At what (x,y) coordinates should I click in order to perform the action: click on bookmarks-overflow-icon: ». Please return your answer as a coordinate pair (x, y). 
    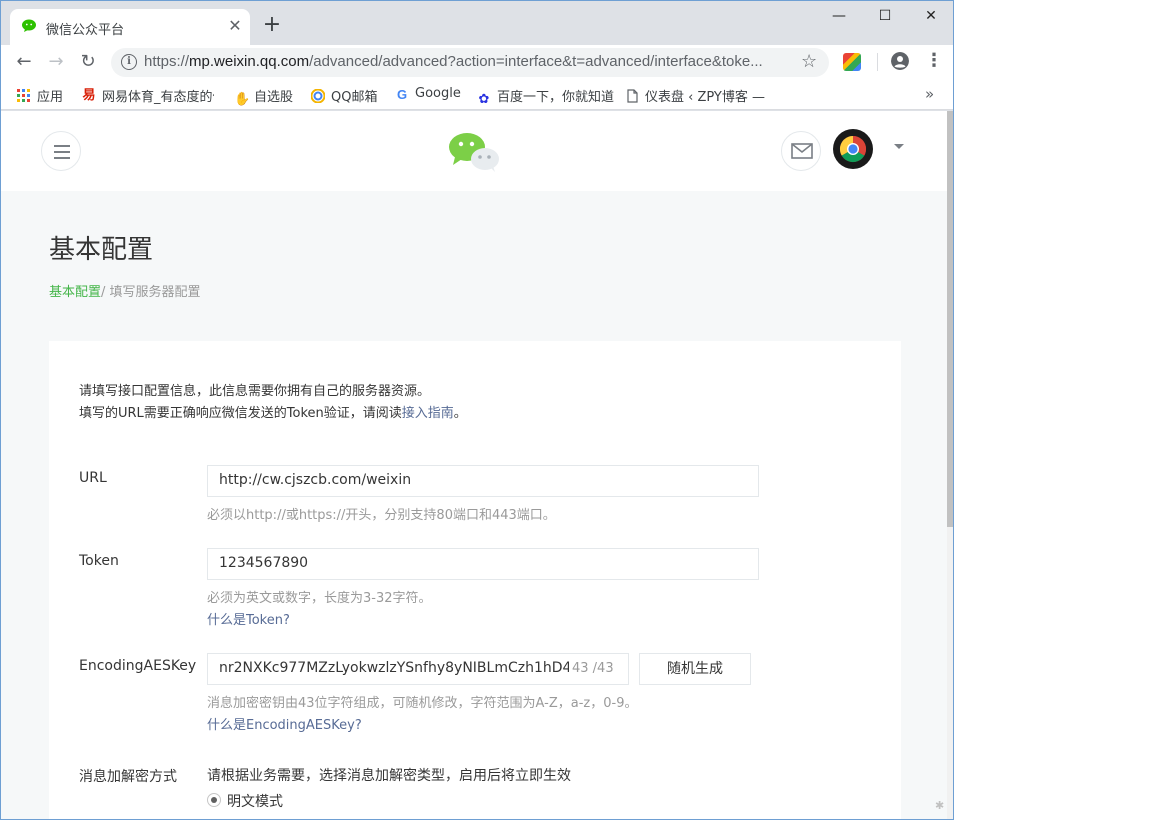
    Looking at the image, I should click on (929, 94).